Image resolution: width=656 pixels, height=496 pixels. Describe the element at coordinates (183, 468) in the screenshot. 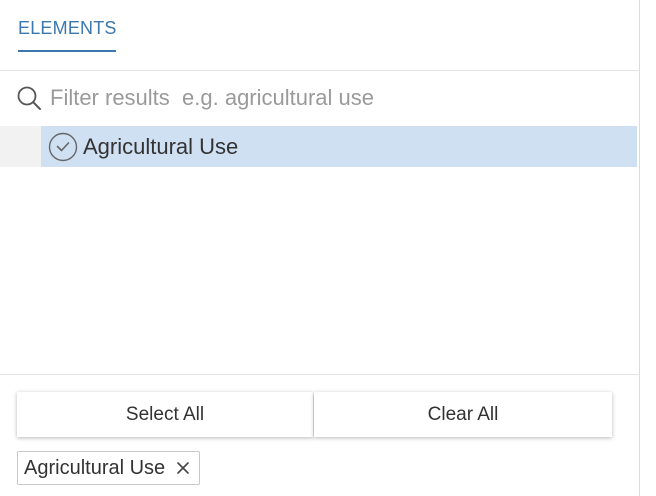

I see `close-icon` at that location.